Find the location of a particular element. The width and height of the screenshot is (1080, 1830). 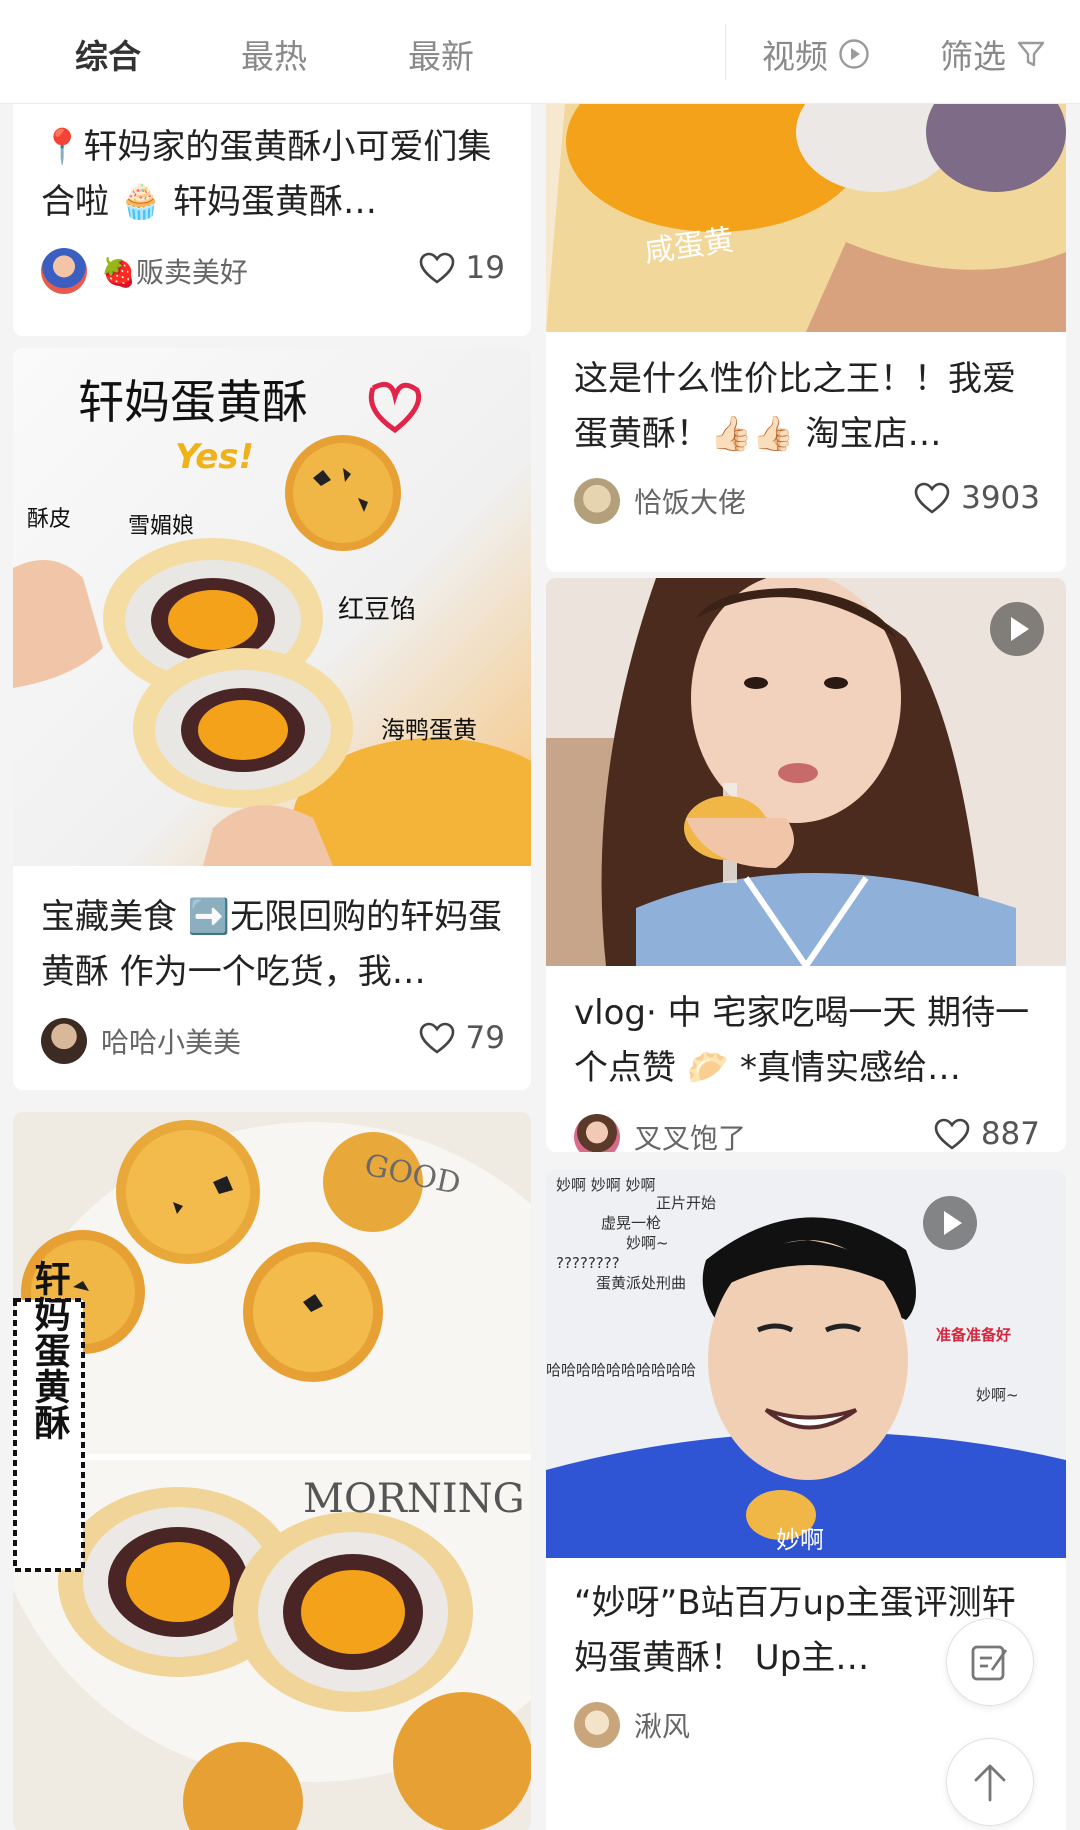

image-side-text: 轩妈蛋黄酥 is located at coordinates (50, 1350).